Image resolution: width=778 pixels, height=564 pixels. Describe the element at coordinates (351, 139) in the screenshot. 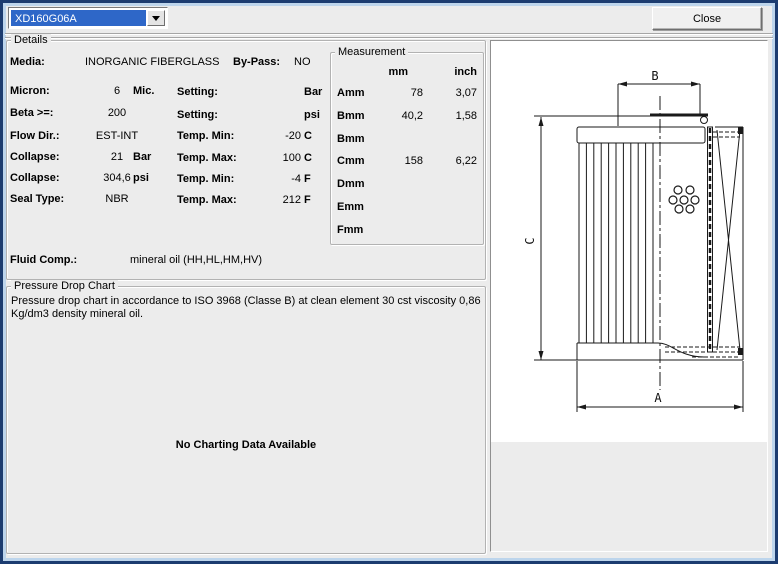

I see `dim-label: Bmm` at that location.